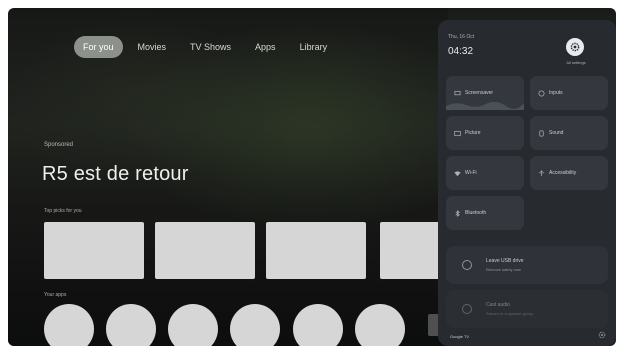 The height and width of the screenshot is (354, 624). Describe the element at coordinates (98, 47) in the screenshot. I see `tab-for-you: For you` at that location.